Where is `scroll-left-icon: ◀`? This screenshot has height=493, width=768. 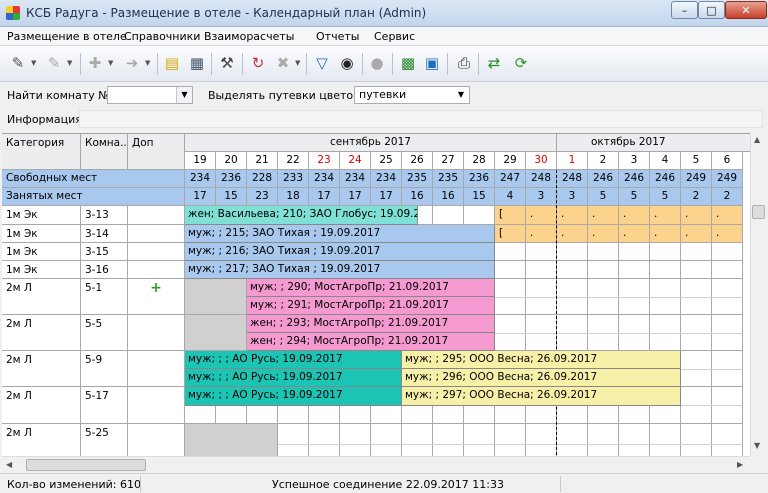 scroll-left-icon: ◀ is located at coordinates (9, 464).